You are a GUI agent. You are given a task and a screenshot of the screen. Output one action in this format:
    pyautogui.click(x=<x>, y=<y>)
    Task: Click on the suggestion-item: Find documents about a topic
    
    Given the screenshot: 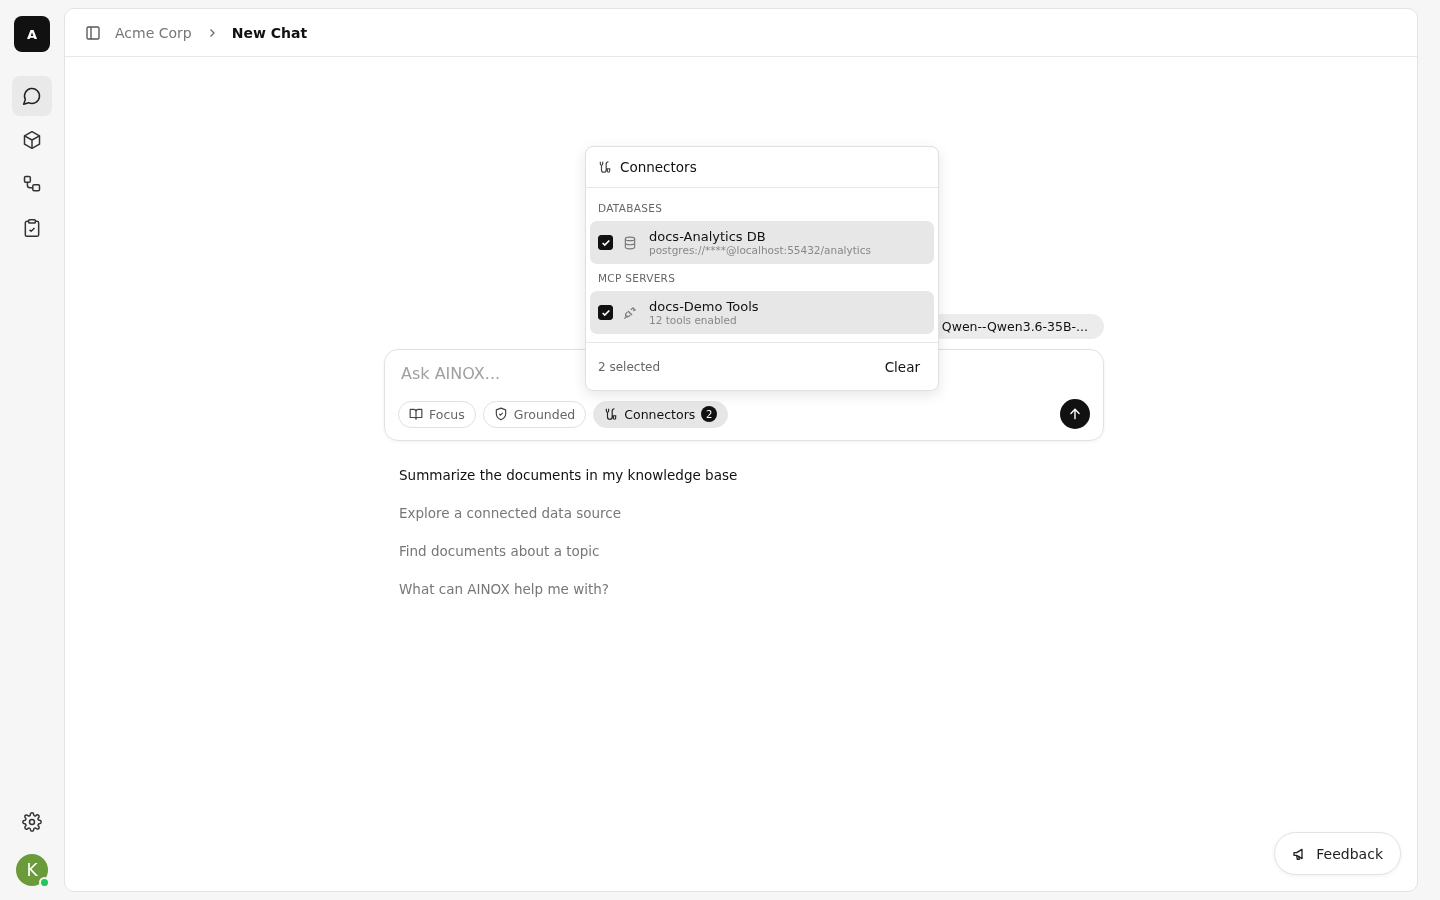 What is the action you would take?
    pyautogui.click(x=499, y=551)
    